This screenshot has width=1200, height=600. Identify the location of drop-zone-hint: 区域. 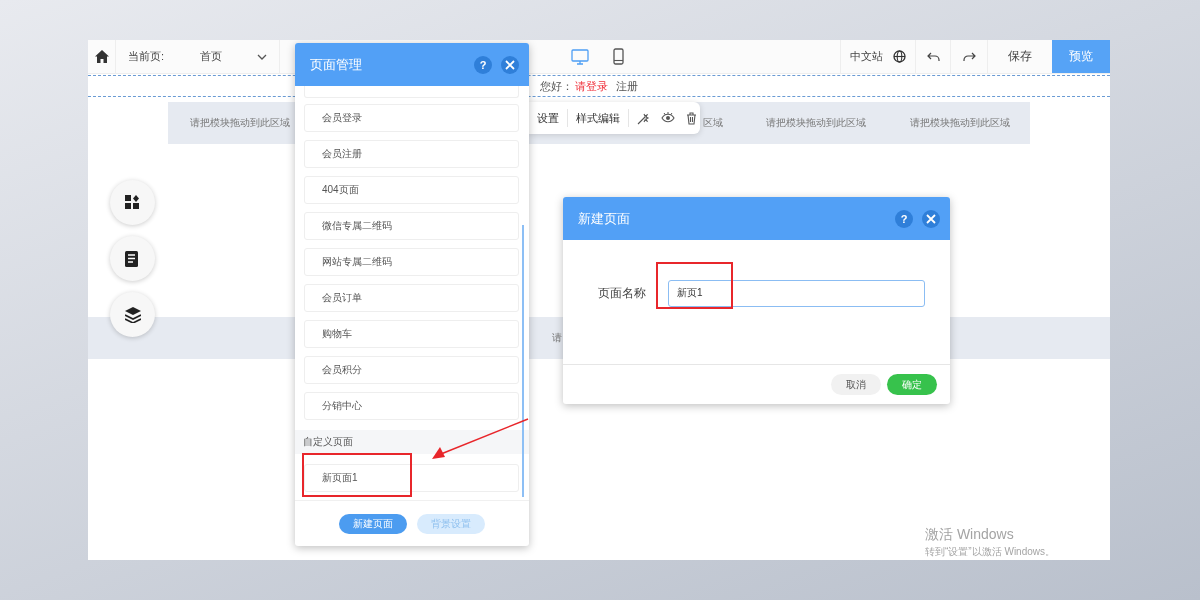
(713, 123).